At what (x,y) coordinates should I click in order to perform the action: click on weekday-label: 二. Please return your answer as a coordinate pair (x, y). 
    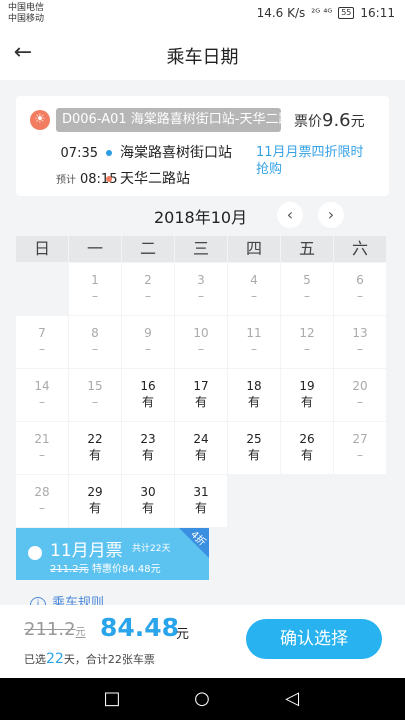
    Looking at the image, I should click on (148, 249).